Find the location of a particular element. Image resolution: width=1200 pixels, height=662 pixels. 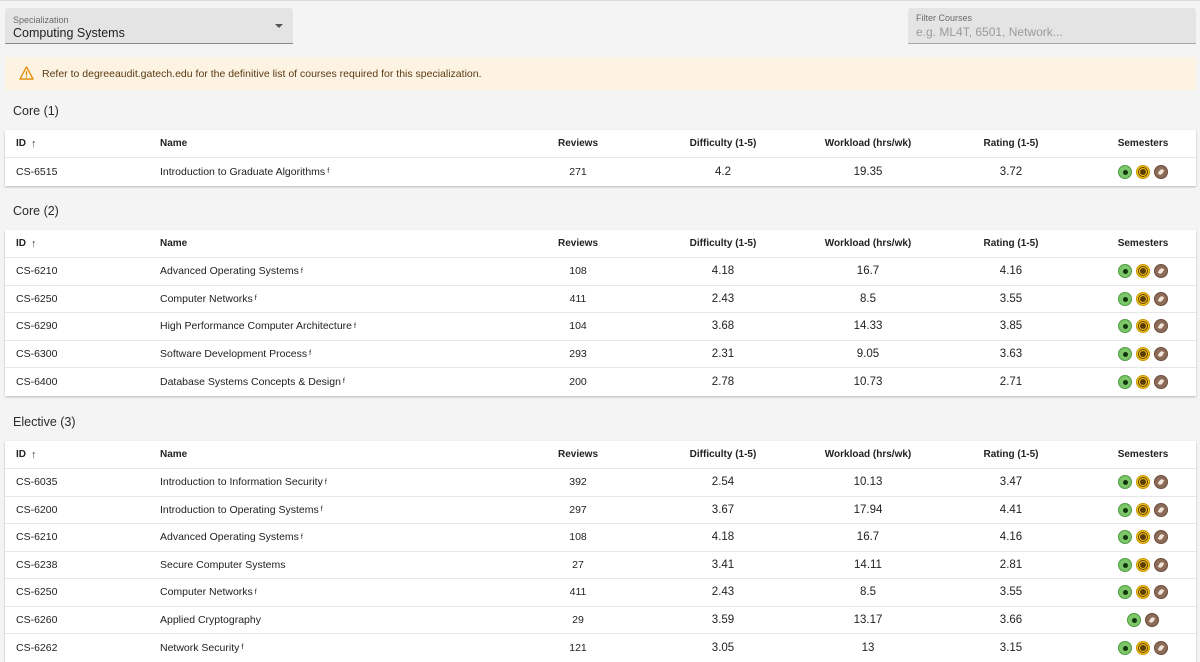

rating-column-header-label: Rating (1-5) is located at coordinates (1011, 454).